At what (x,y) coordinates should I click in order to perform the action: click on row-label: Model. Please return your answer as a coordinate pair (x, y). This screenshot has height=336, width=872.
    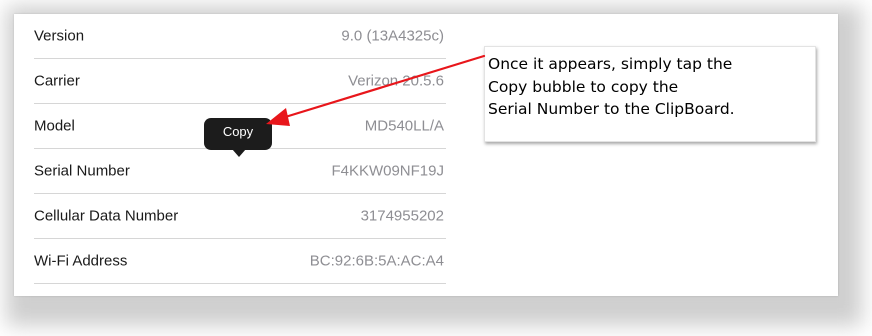
    Looking at the image, I should click on (54, 126).